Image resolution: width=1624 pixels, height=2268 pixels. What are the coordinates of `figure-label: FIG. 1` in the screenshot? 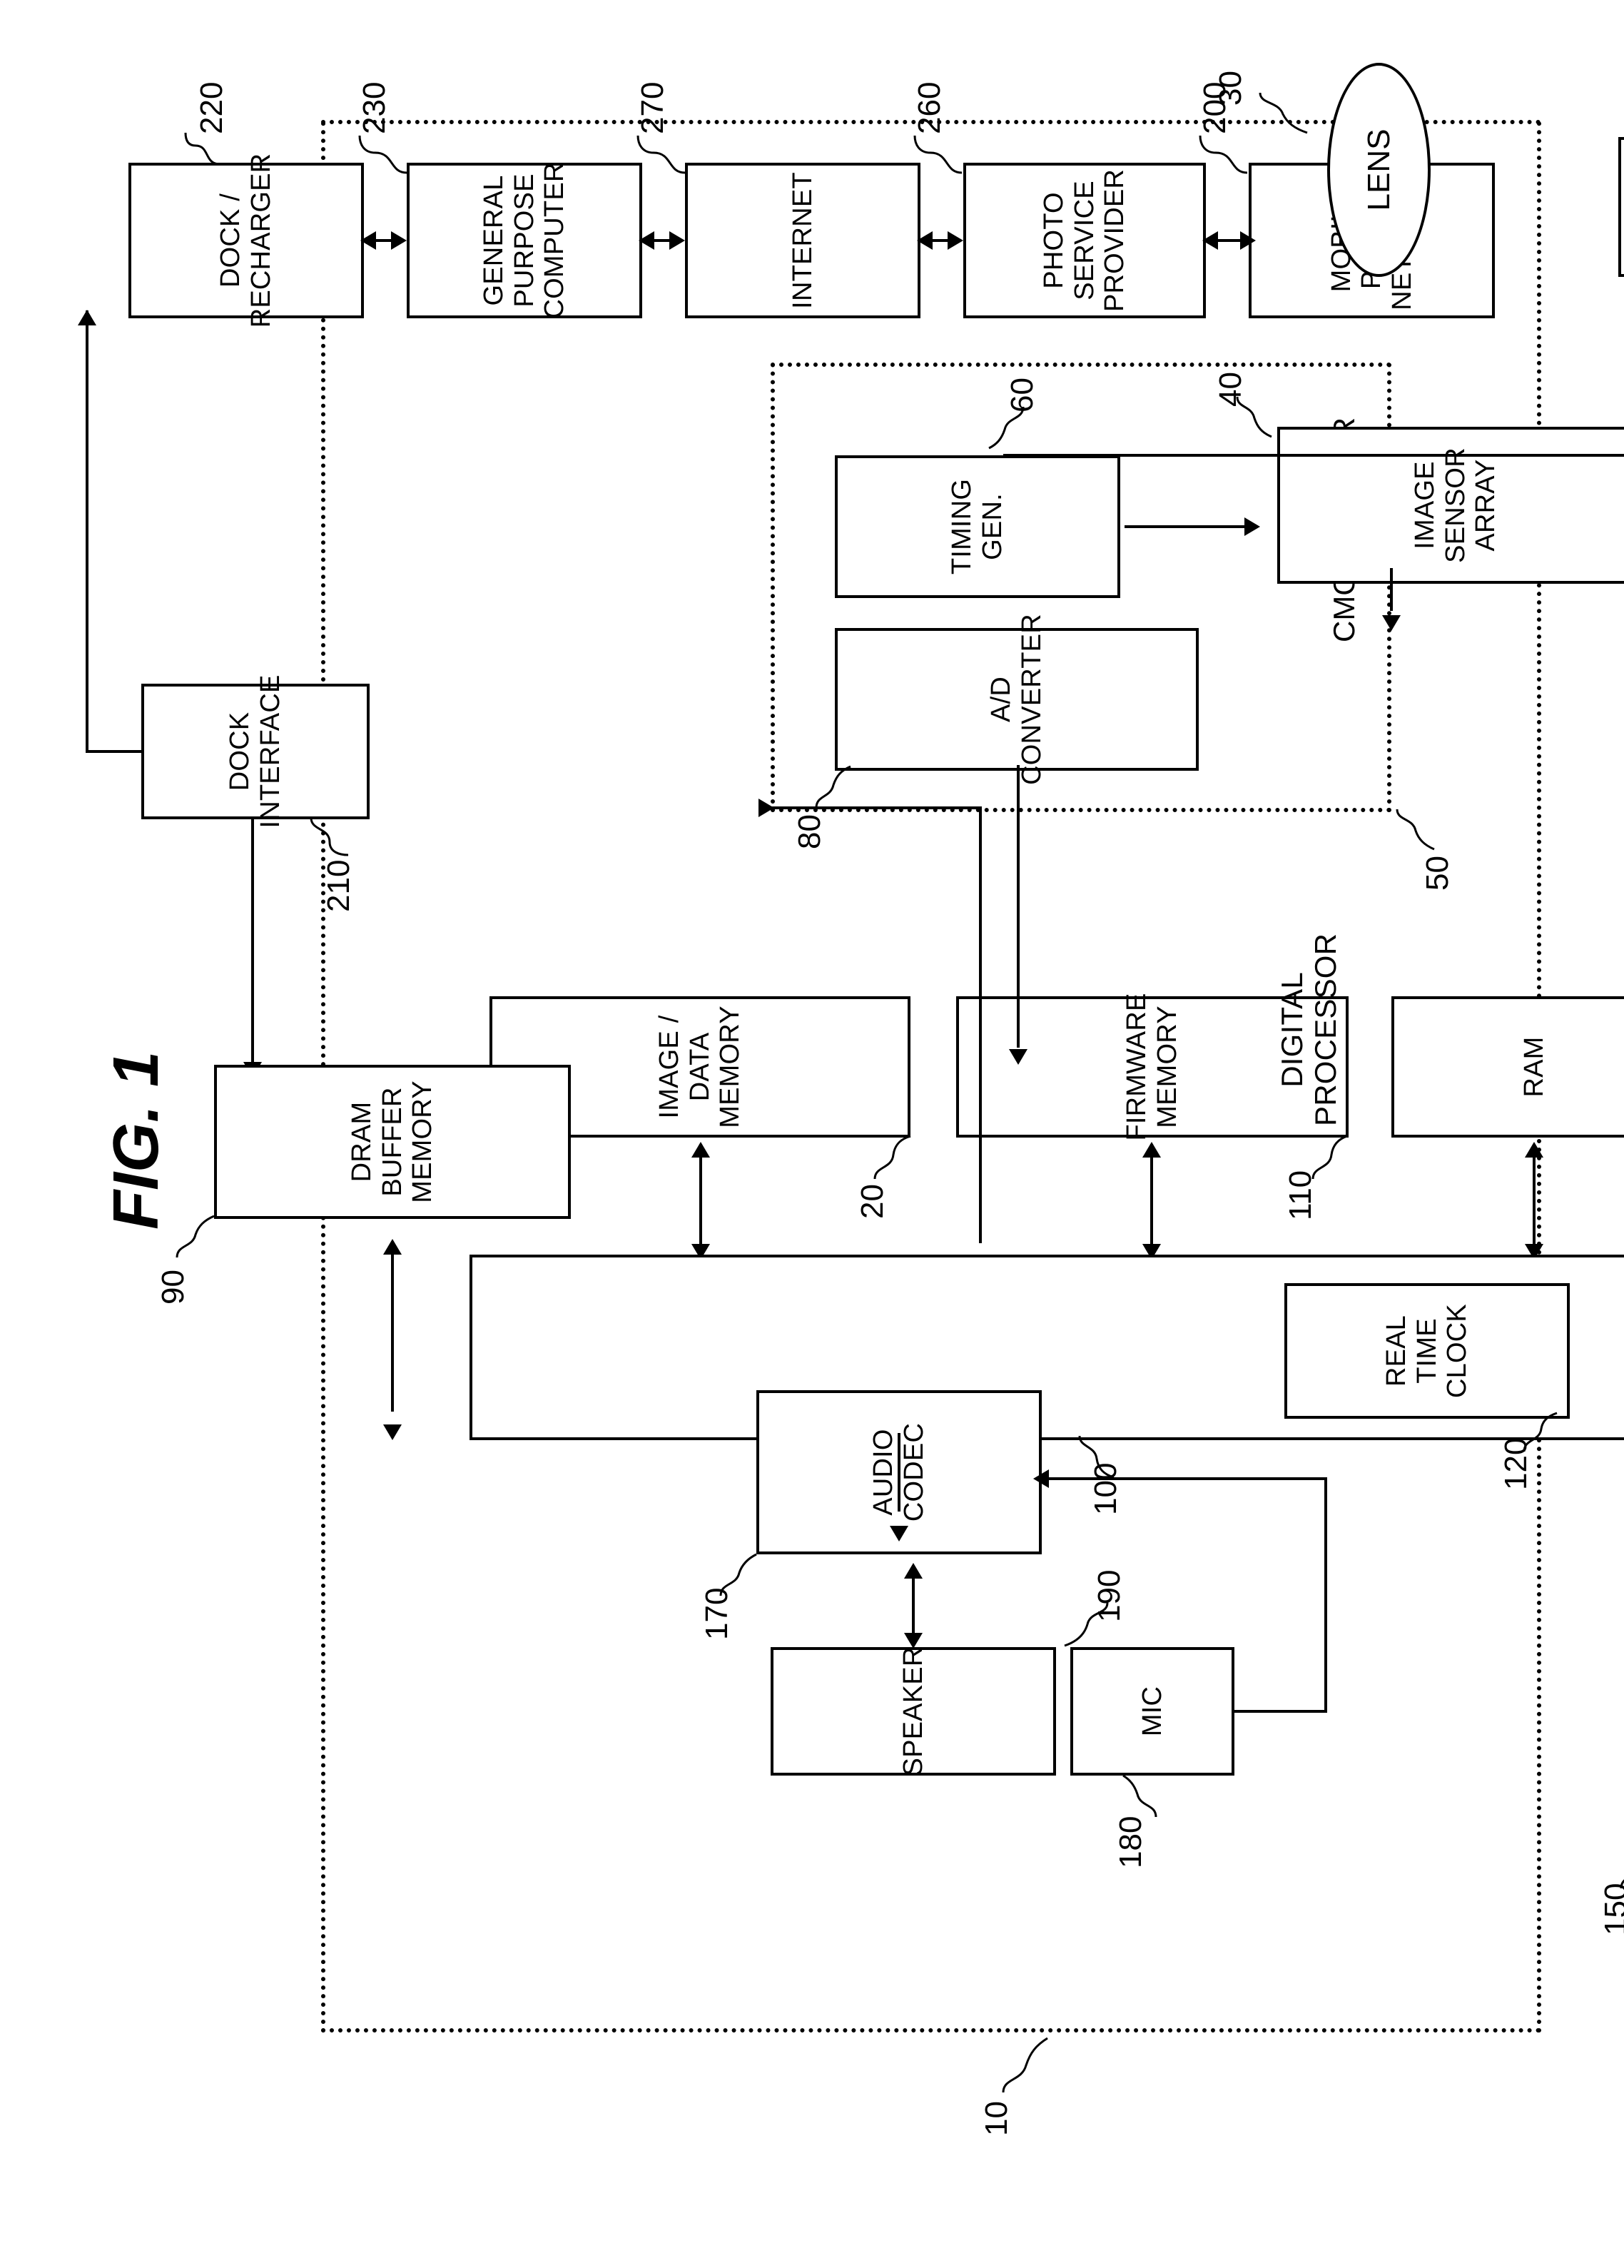 It's located at (136, 1140).